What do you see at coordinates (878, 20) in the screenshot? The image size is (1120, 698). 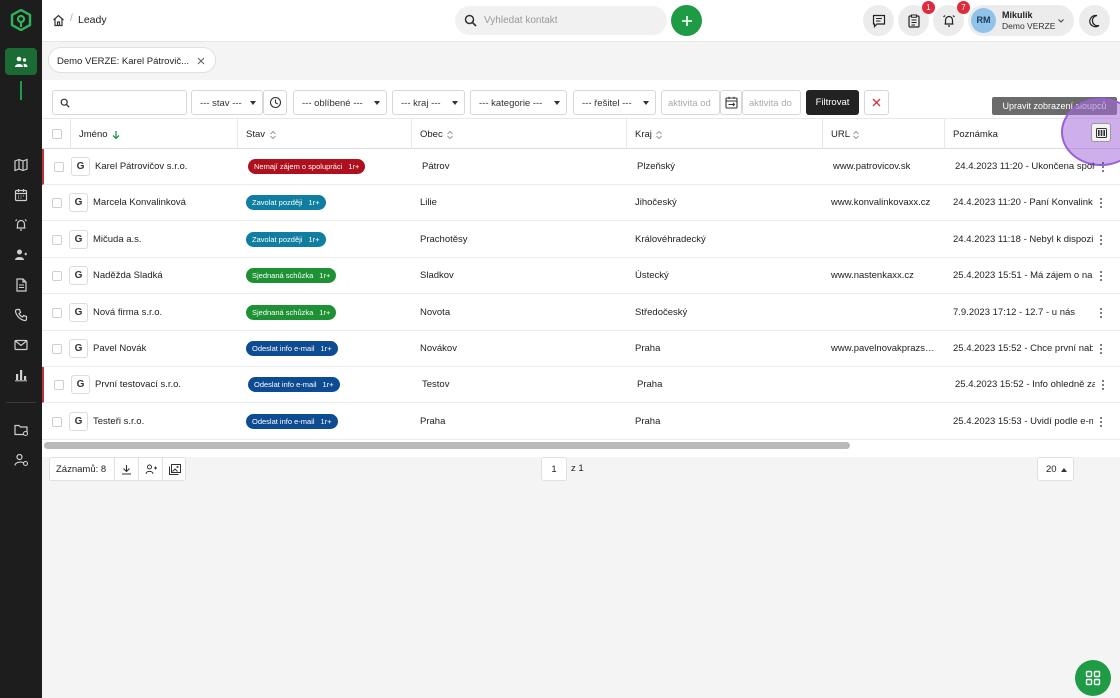 I see `chat-button` at bounding box center [878, 20].